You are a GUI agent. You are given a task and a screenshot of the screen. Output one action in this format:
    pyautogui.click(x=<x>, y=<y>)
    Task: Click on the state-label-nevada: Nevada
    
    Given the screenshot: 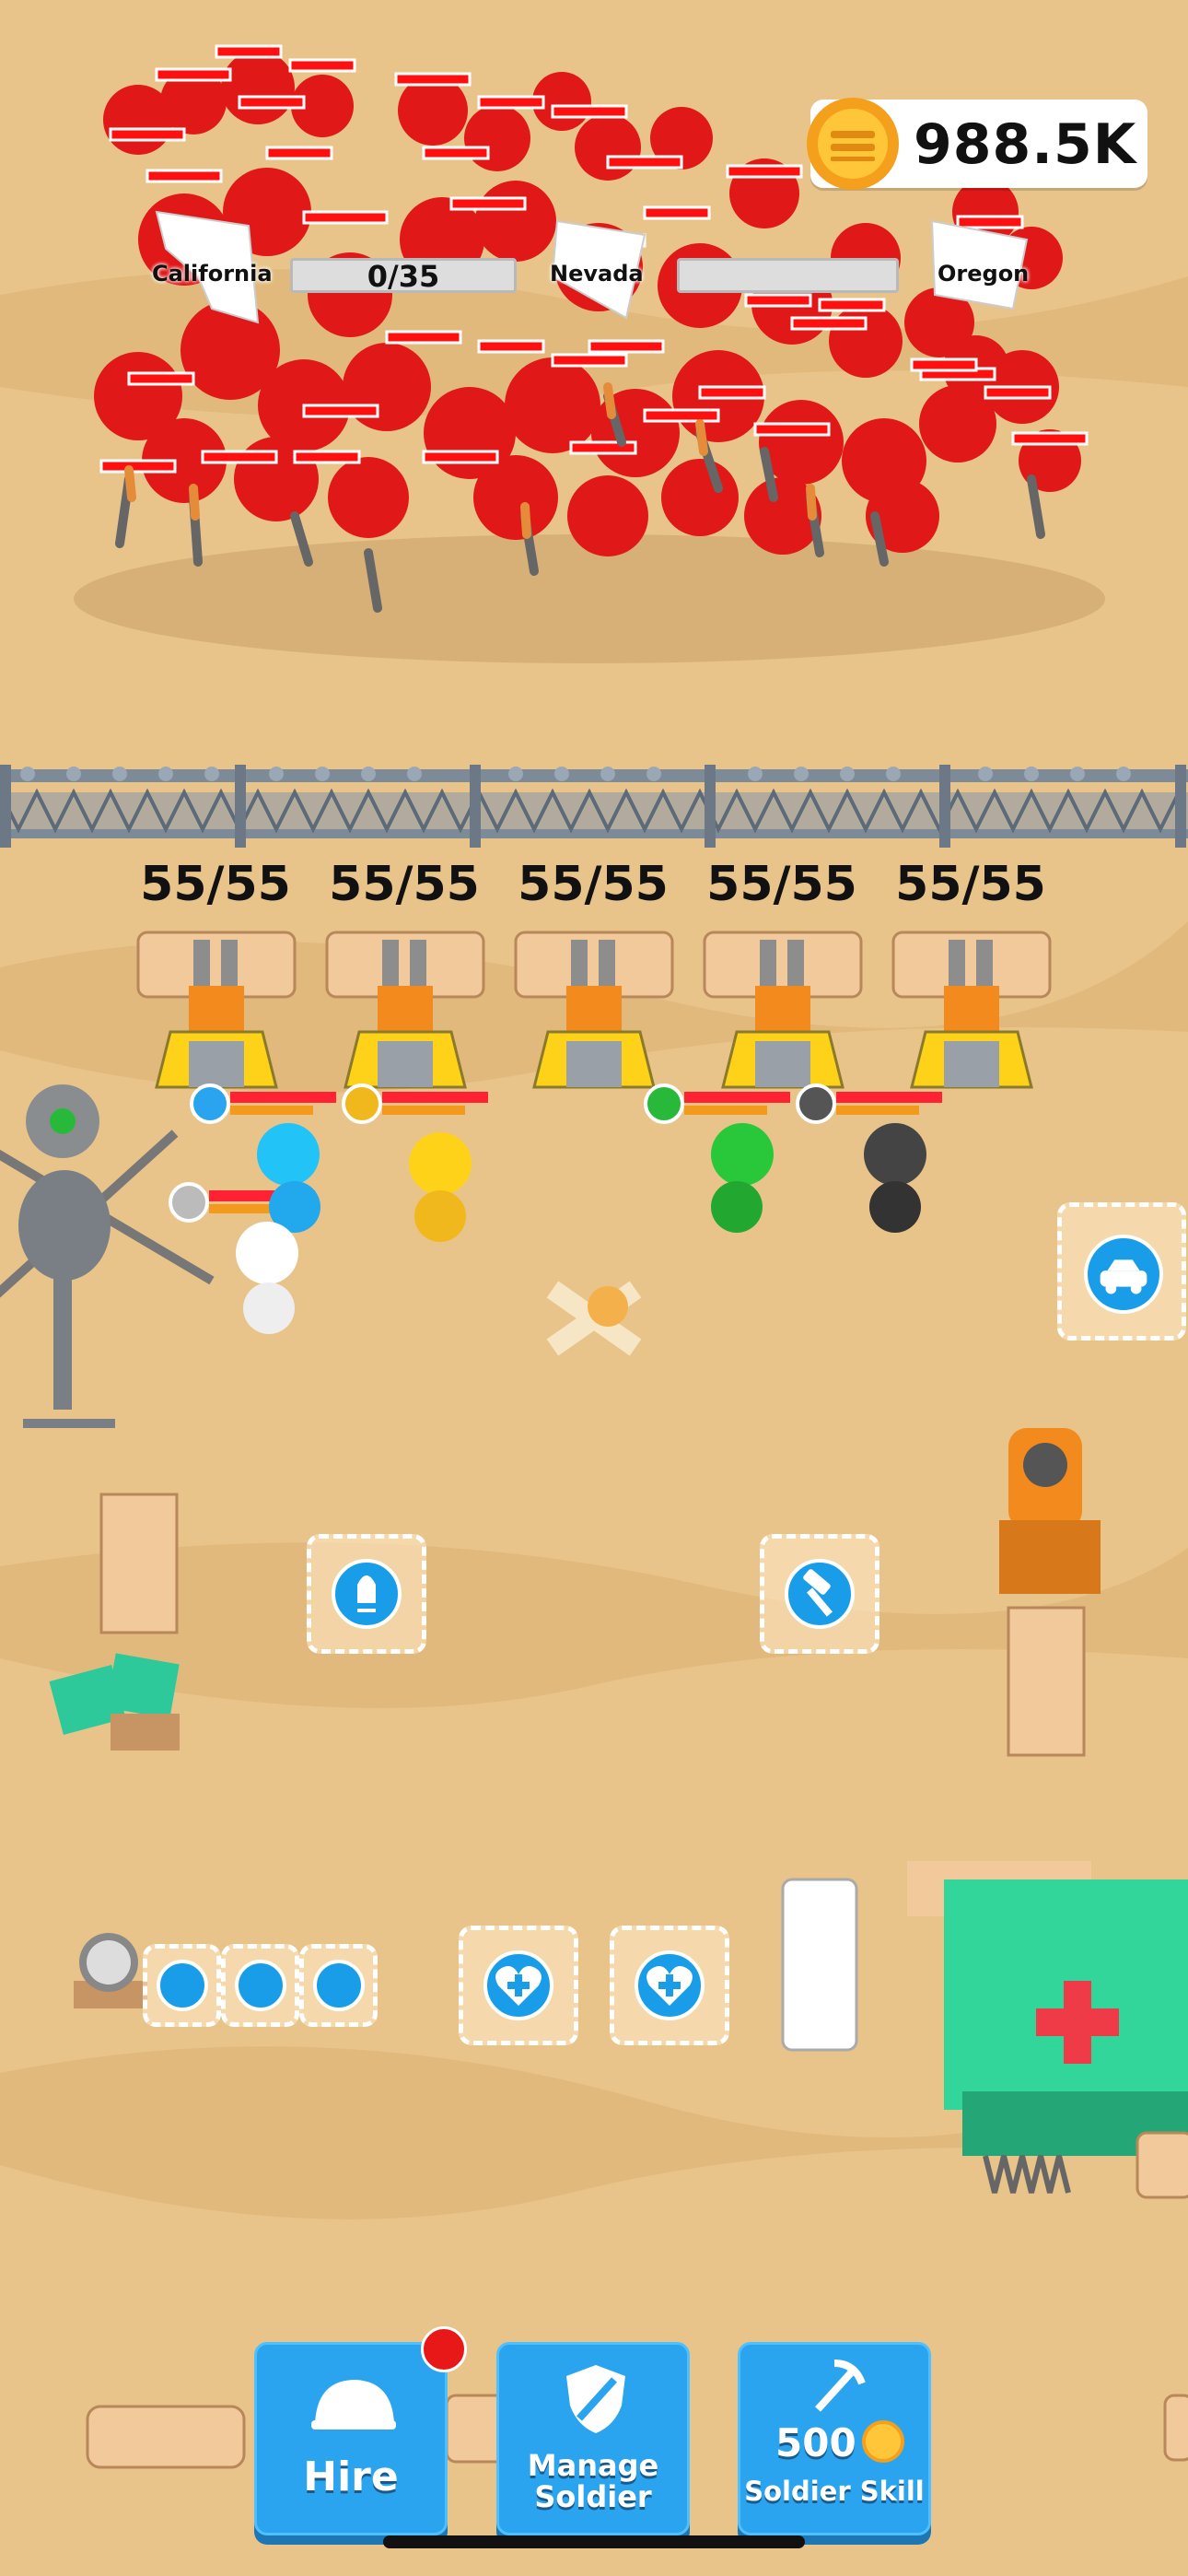 What is the action you would take?
    pyautogui.click(x=597, y=274)
    